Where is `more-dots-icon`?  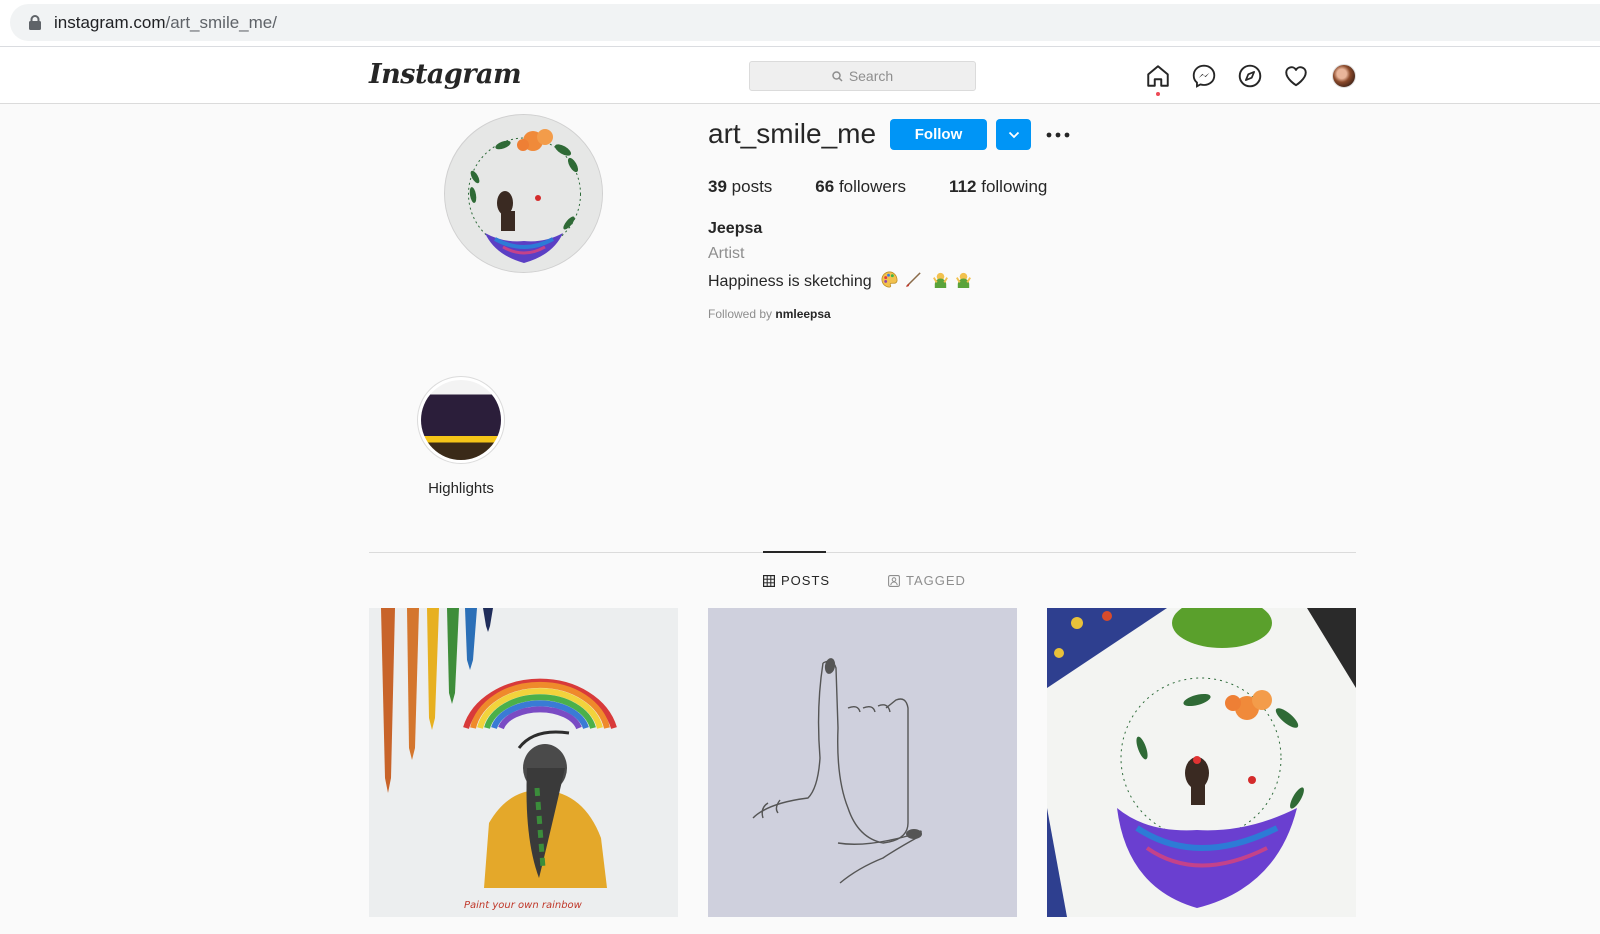
more-dots-icon is located at coordinates (1058, 135).